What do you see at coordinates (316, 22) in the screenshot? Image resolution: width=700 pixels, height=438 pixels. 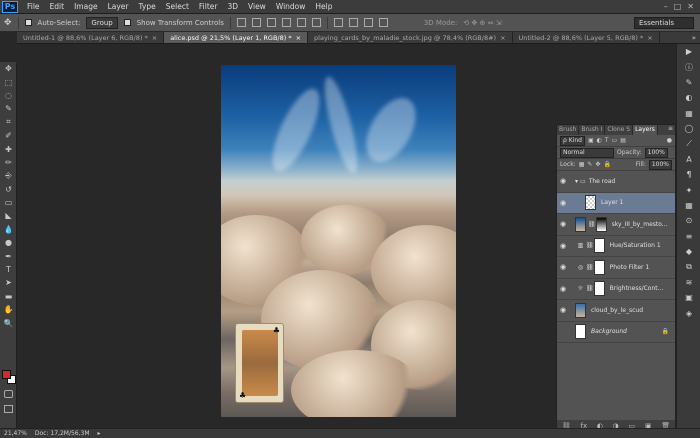 I see `align-right-icon` at bounding box center [316, 22].